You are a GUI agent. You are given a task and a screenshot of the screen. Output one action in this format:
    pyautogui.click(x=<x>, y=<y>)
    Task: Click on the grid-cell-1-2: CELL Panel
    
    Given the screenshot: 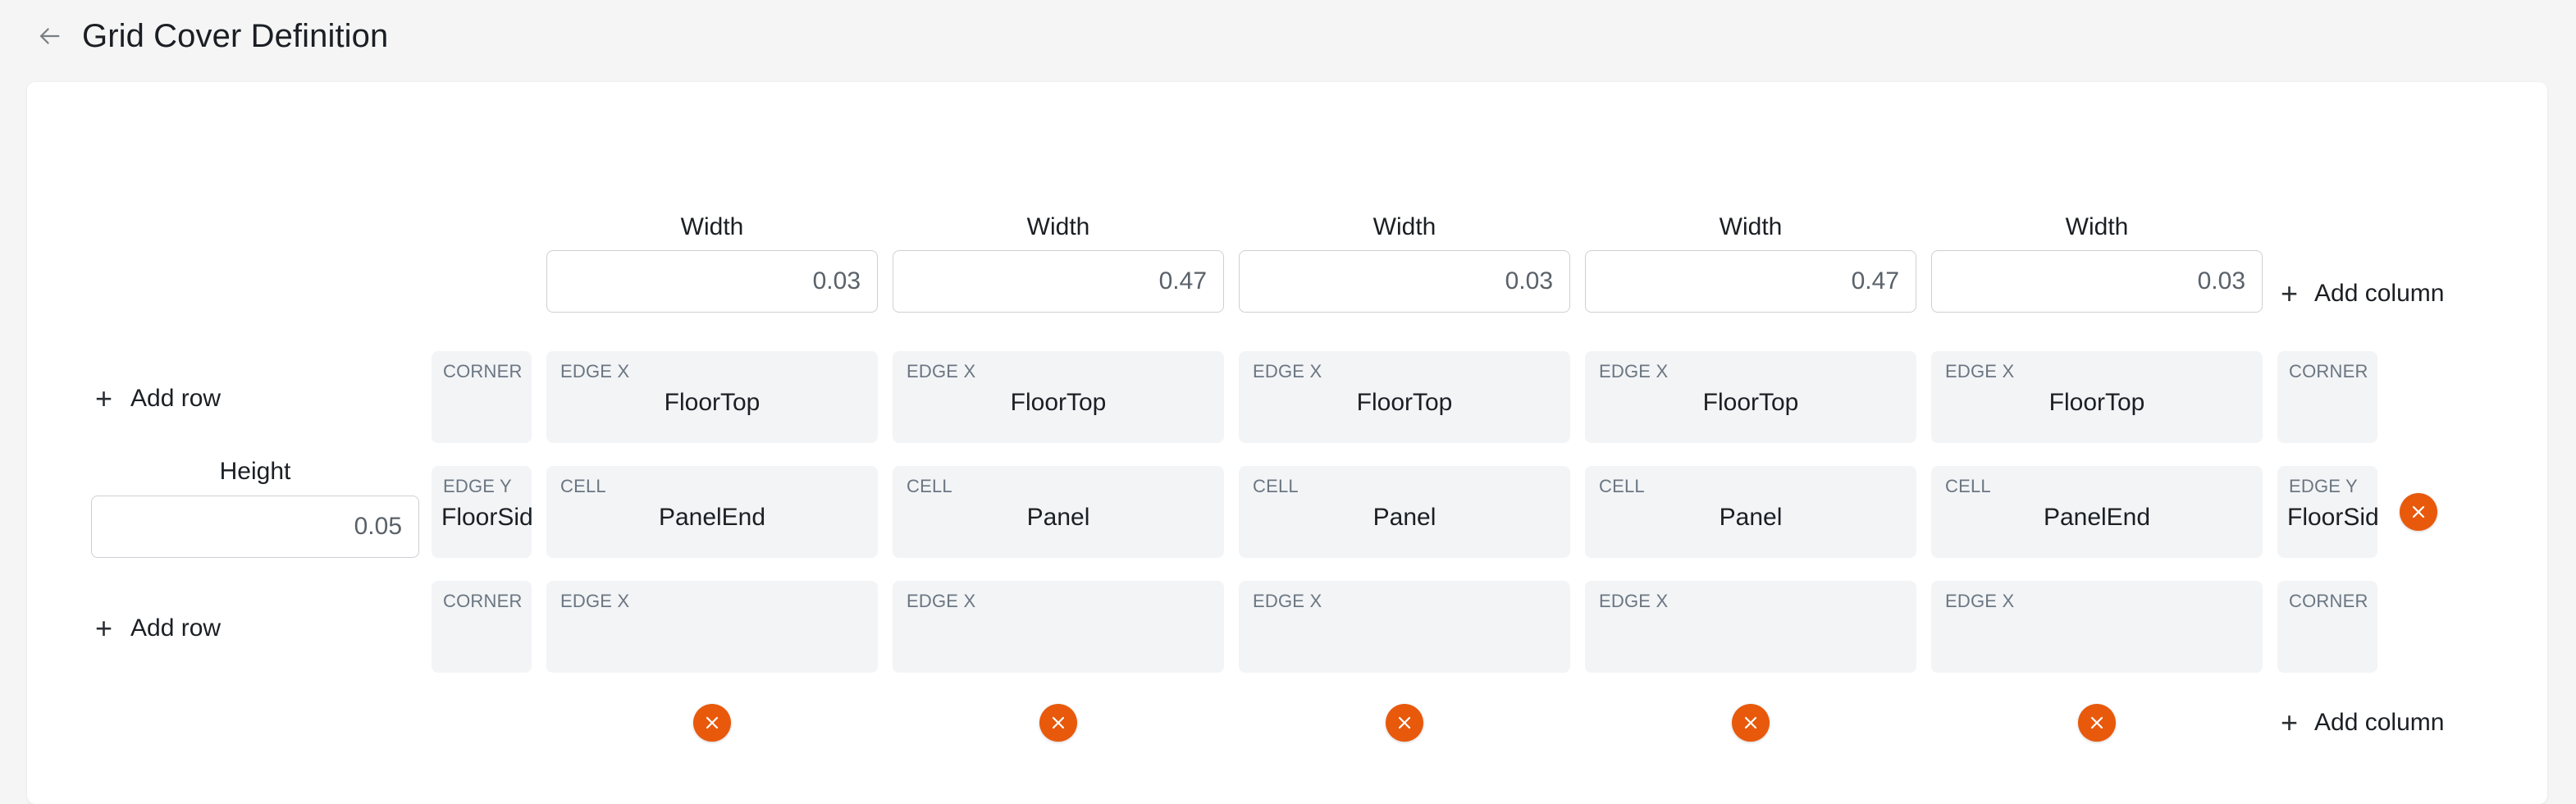 What is the action you would take?
    pyautogui.click(x=1405, y=512)
    